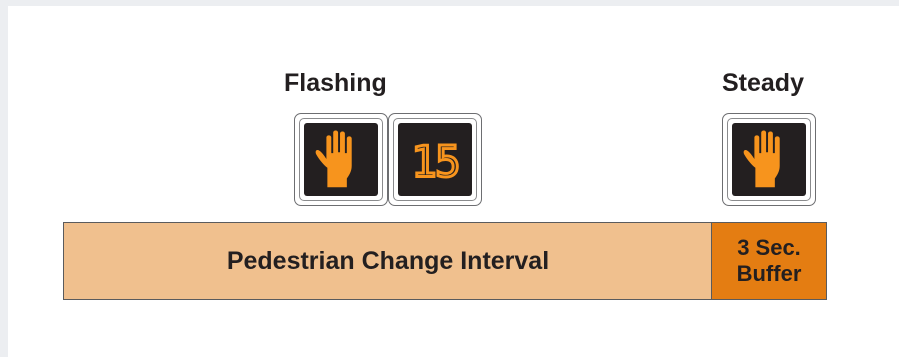 The image size is (899, 357). What do you see at coordinates (435, 163) in the screenshot?
I see `countdown-digits: 15` at bounding box center [435, 163].